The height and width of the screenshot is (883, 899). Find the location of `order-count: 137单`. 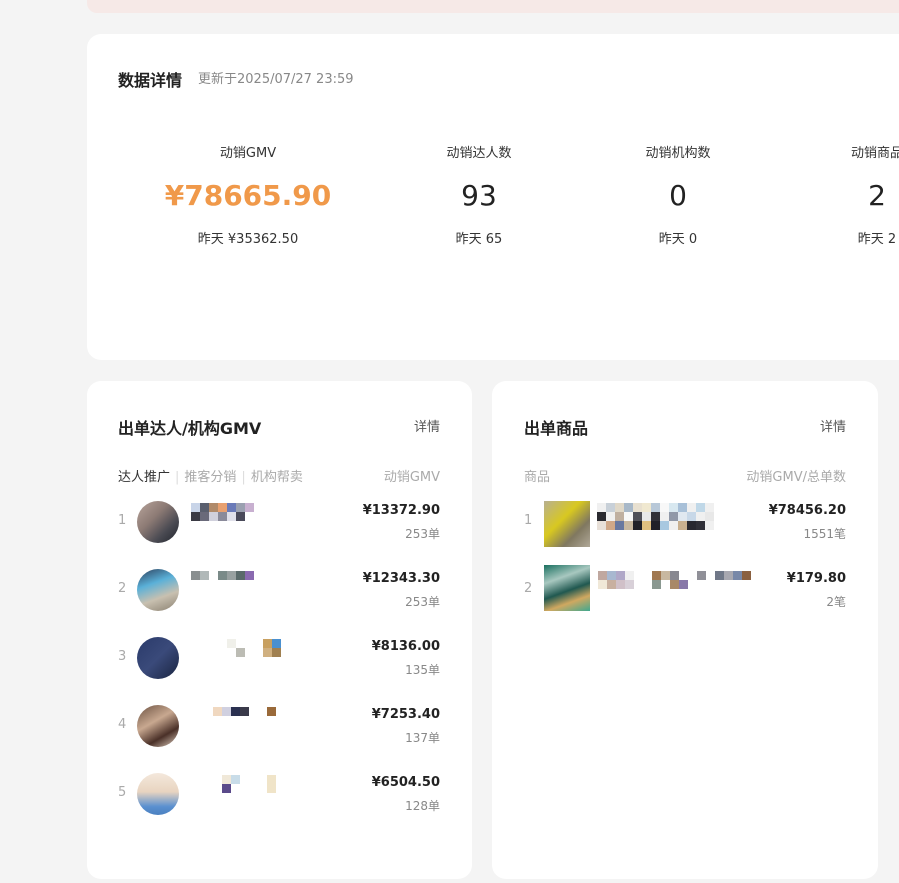

order-count: 137单 is located at coordinates (422, 738).